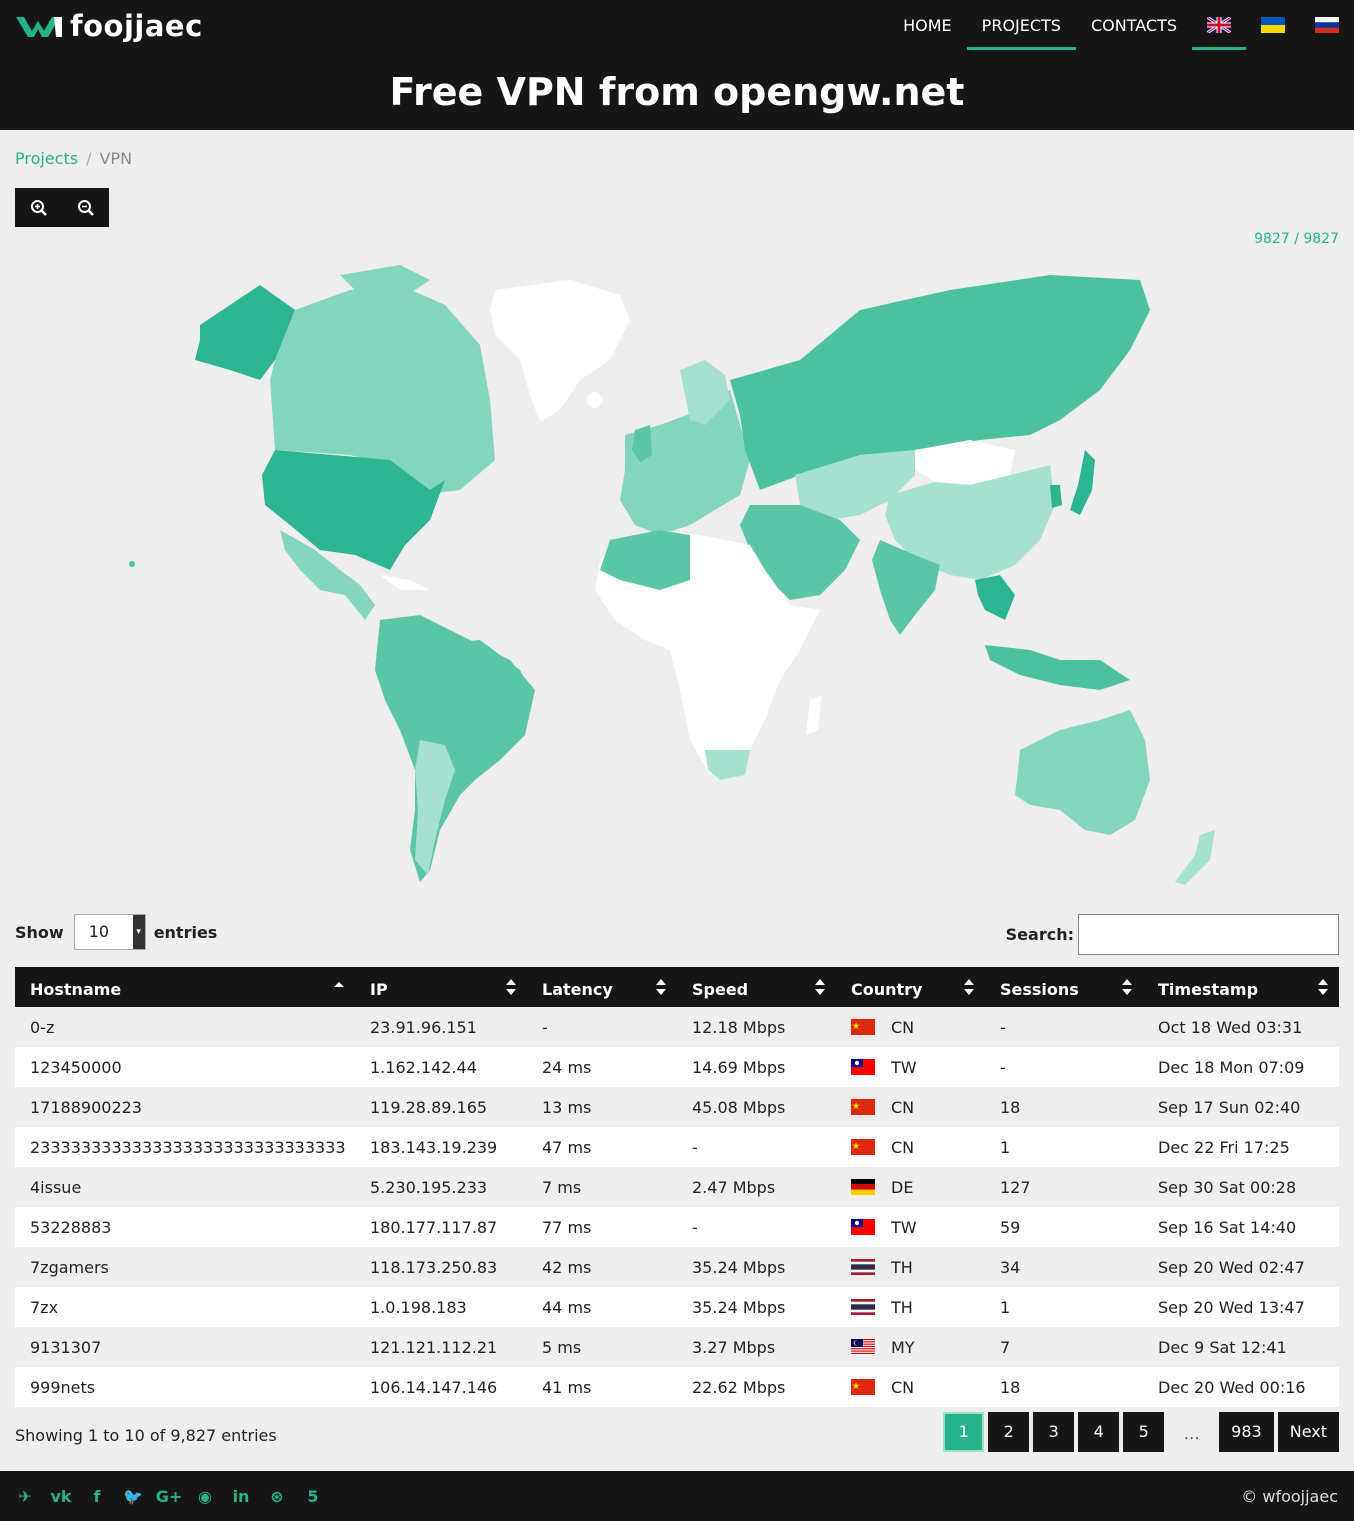  Describe the element at coordinates (1064, 1187) in the screenshot. I see `cell-sessions: 127` at that location.